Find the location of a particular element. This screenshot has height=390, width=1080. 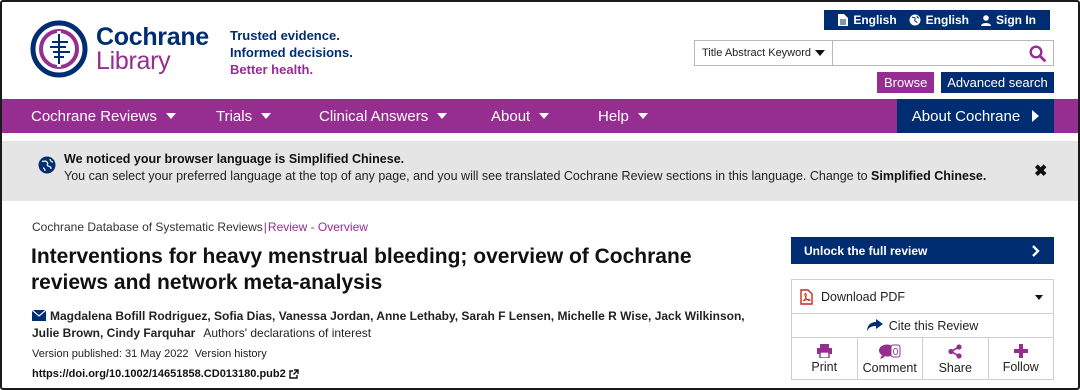

nav-help: Help is located at coordinates (623, 116).